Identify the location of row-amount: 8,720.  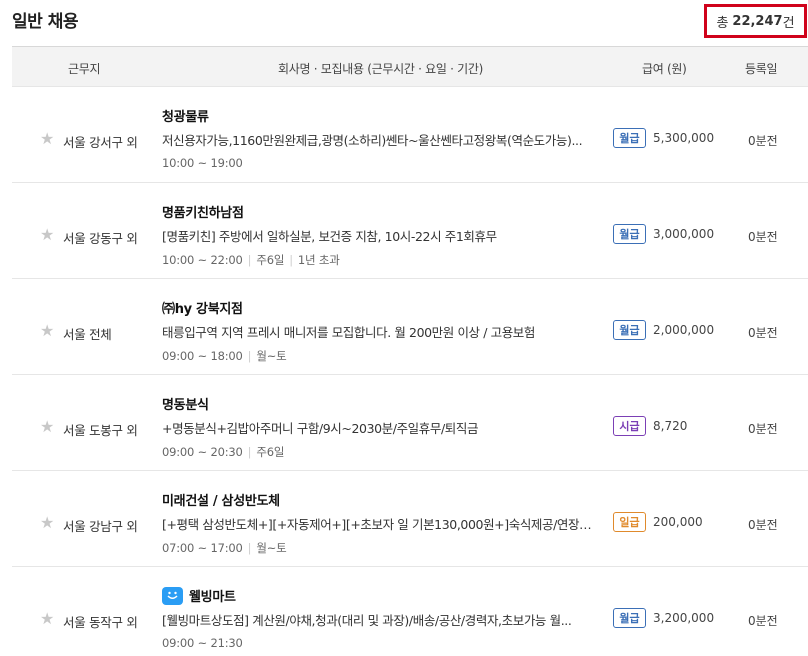
(670, 426).